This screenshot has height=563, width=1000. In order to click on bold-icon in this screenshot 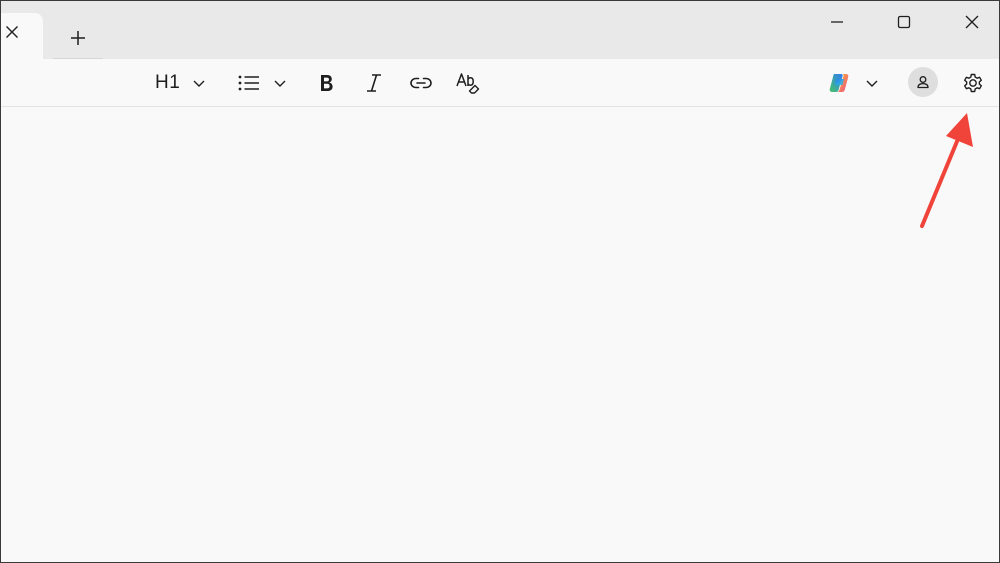, I will do `click(326, 83)`.